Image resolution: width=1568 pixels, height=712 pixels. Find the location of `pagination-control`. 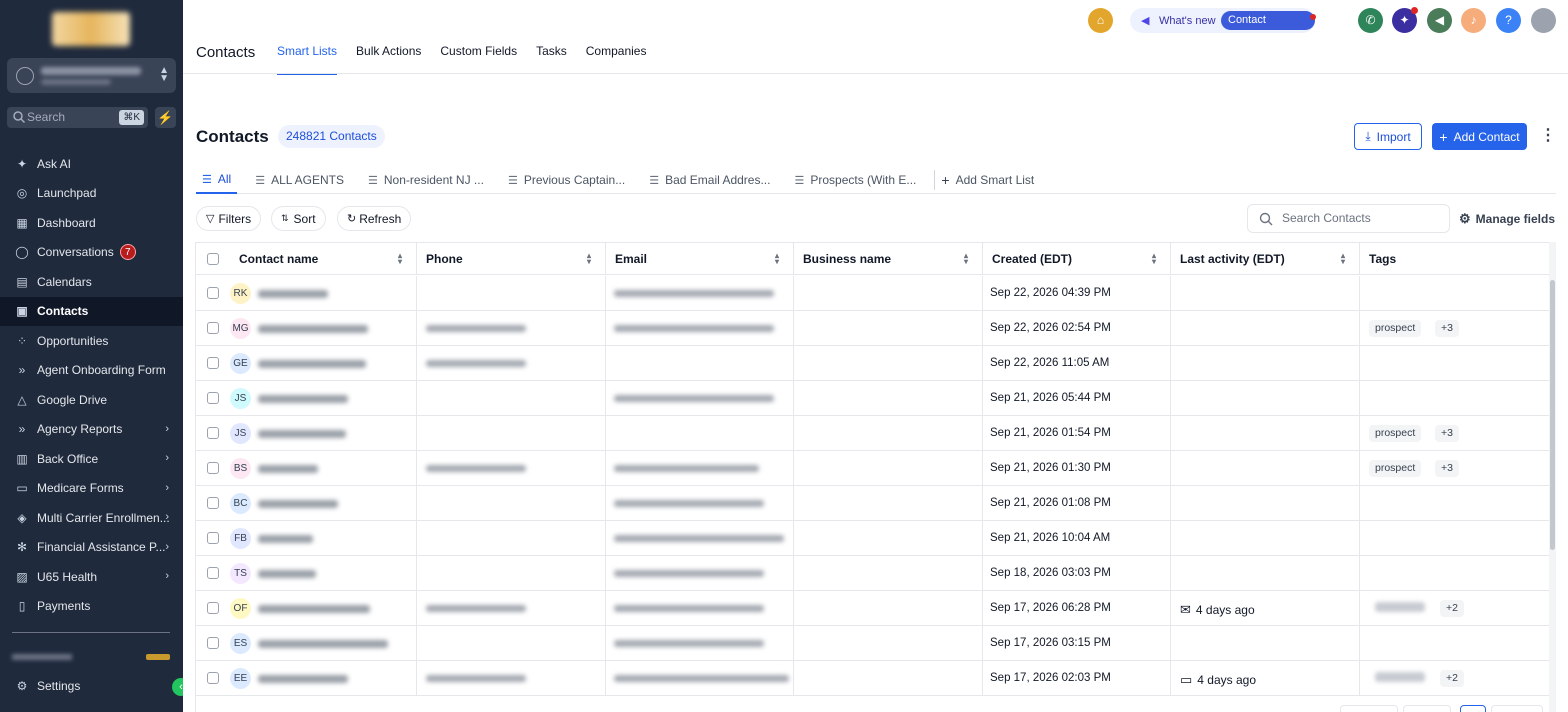

pagination-control is located at coordinates (1369, 708).